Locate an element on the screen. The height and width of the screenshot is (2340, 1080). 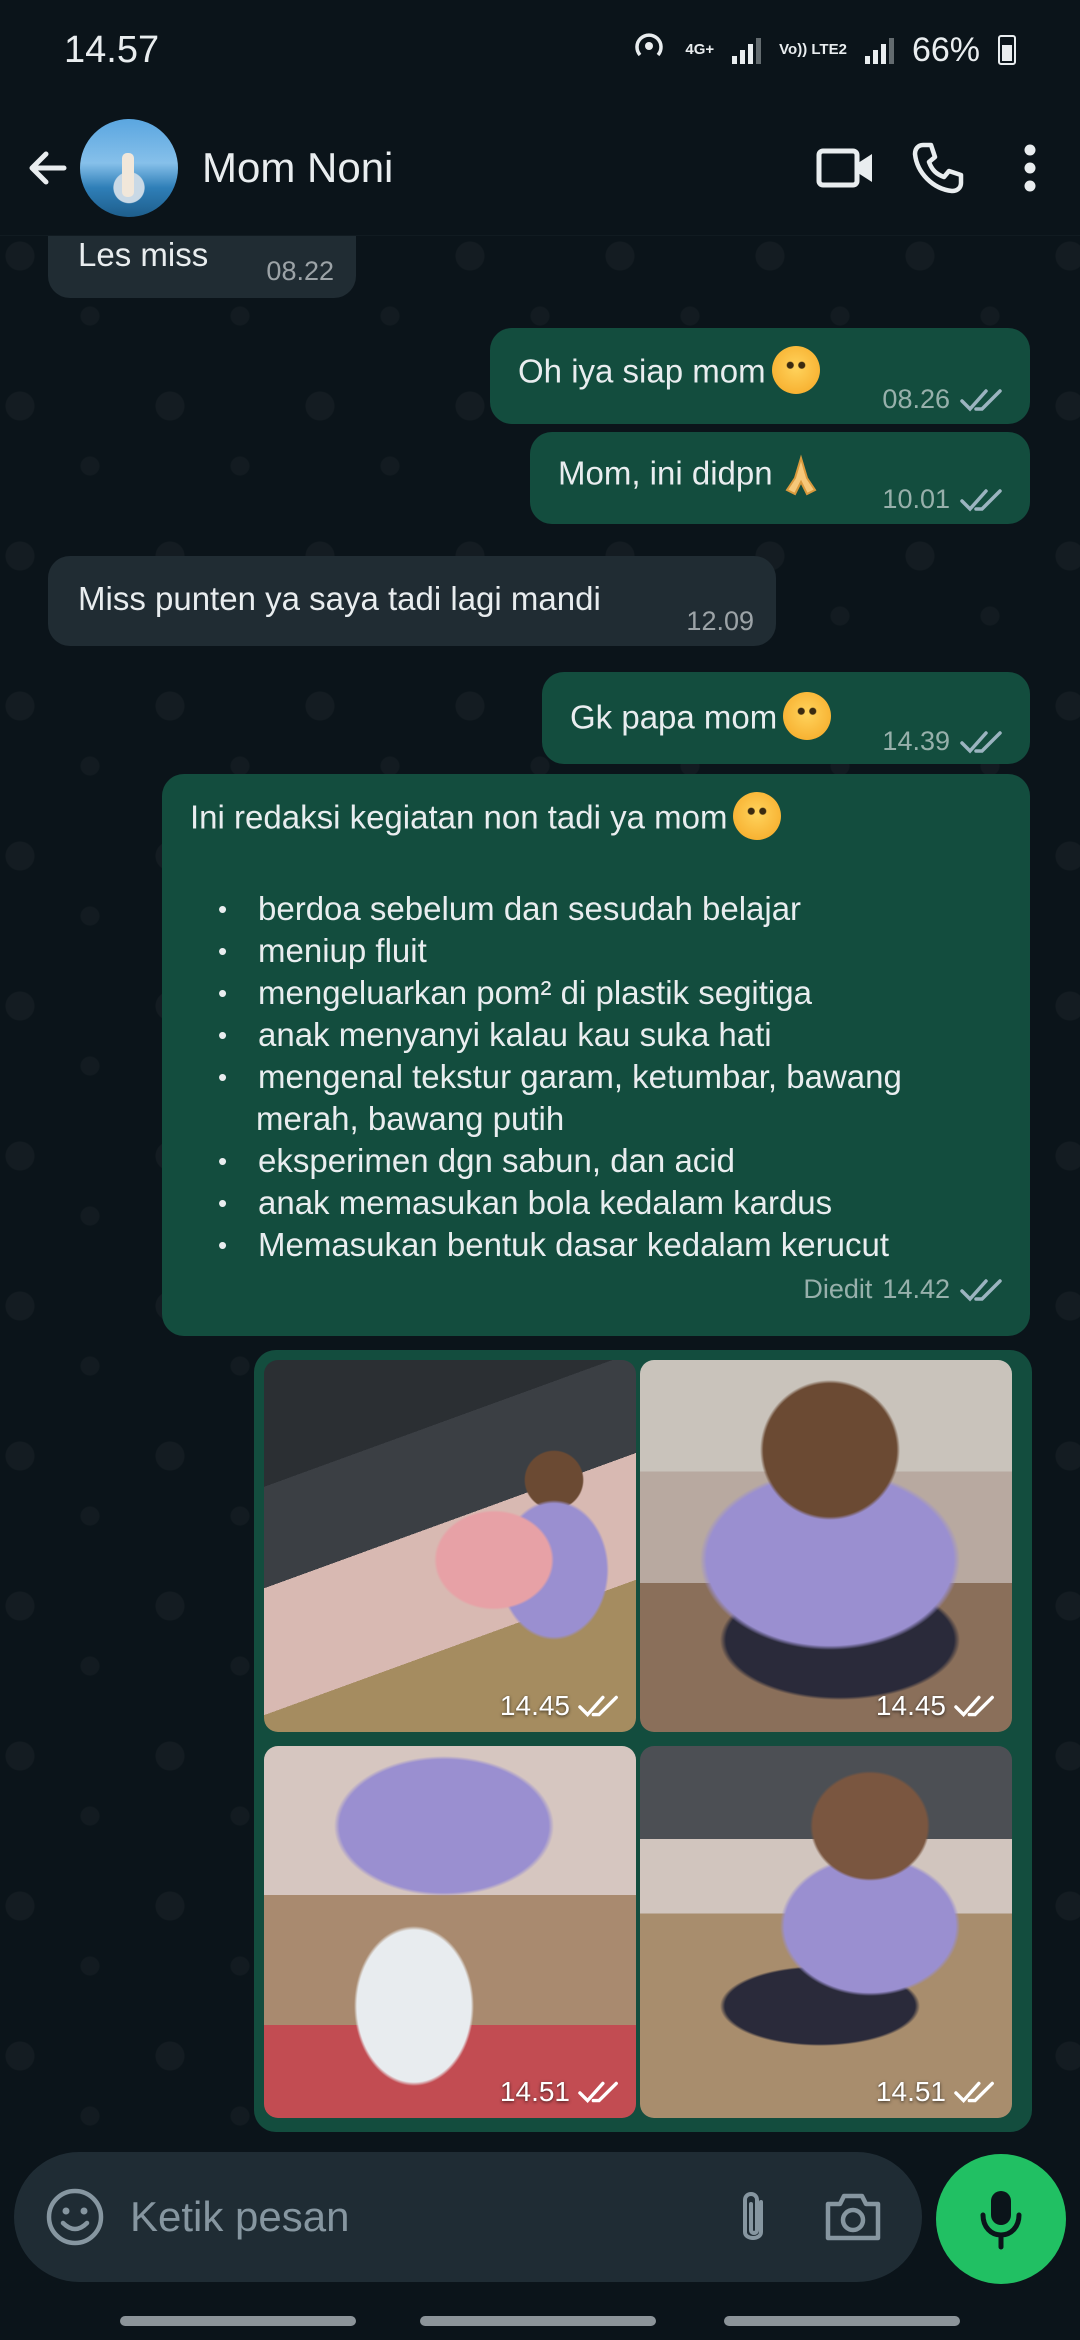
video-call-icon is located at coordinates (846, 168).